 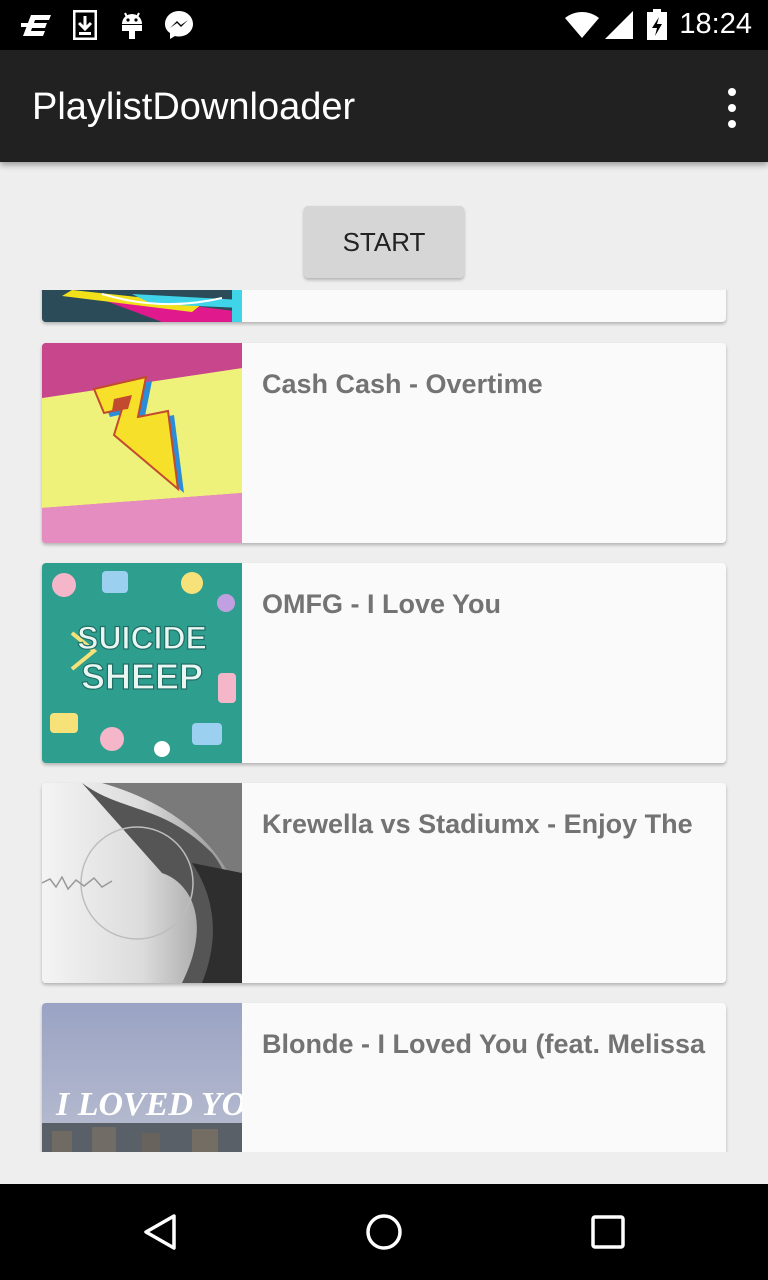 What do you see at coordinates (384, 663) in the screenshot?
I see `list-item: SUICIDE SHEEP OMFG - I Love You` at bounding box center [384, 663].